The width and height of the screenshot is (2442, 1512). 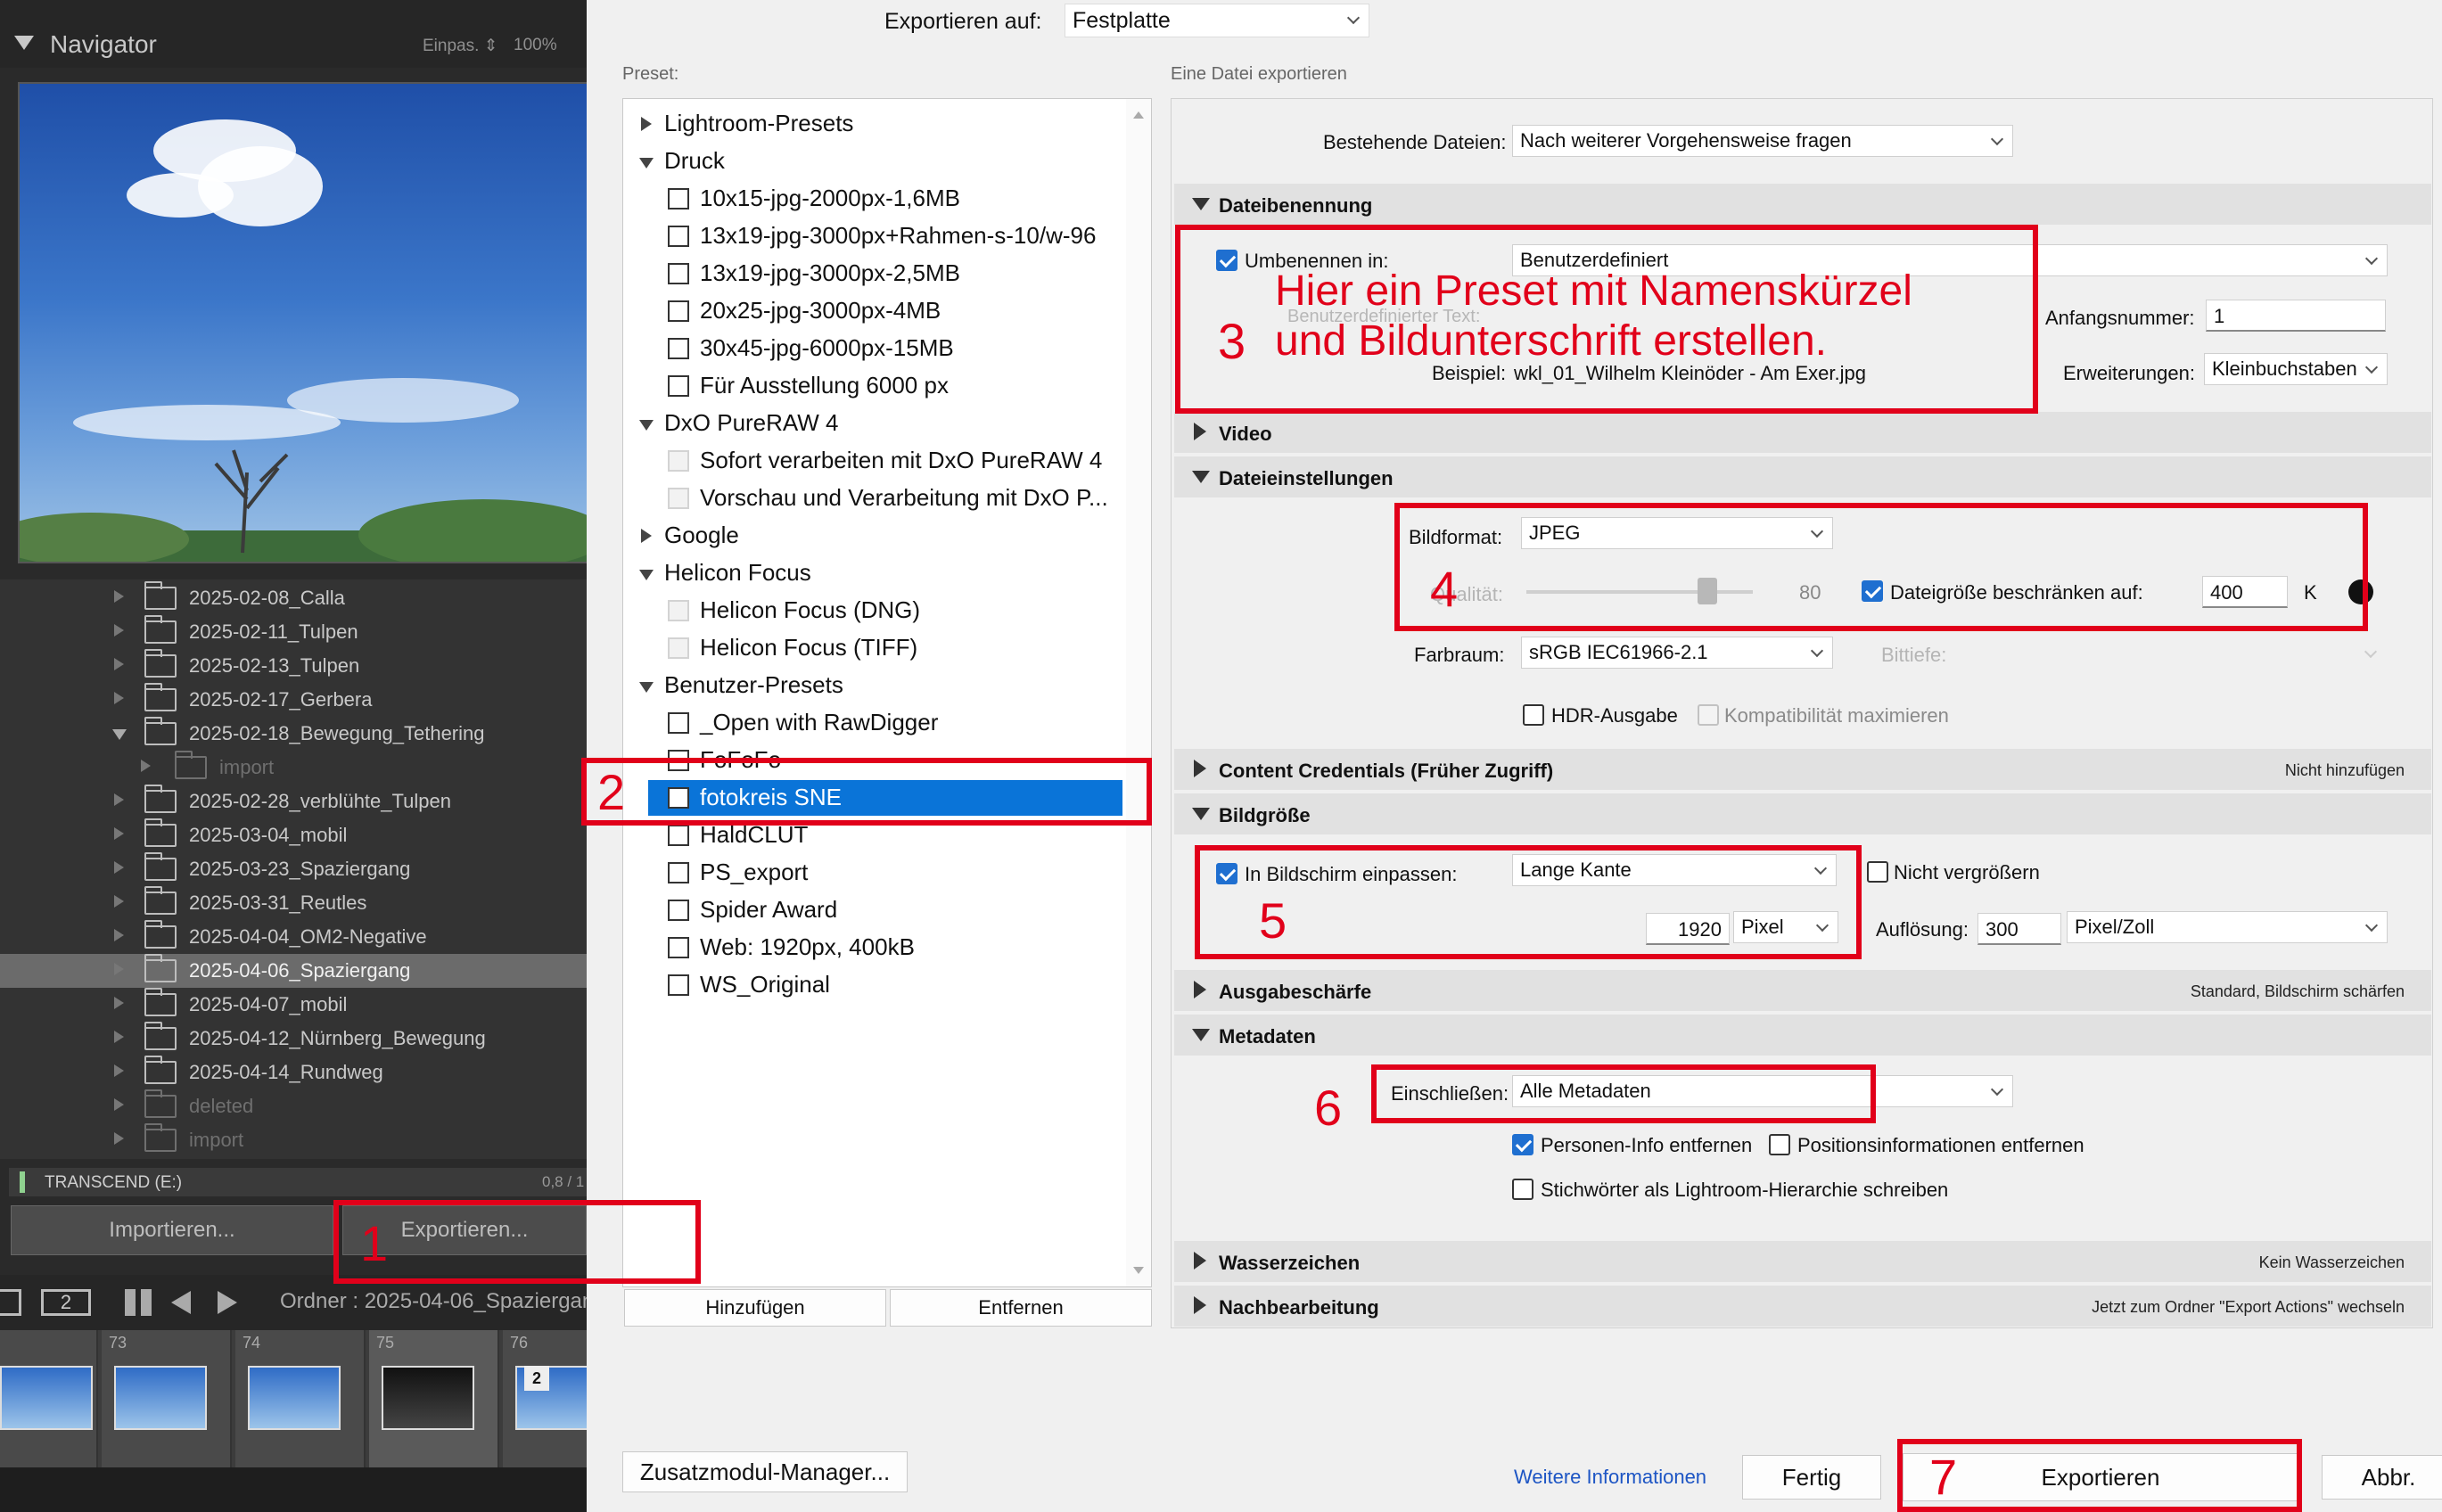 What do you see at coordinates (227, 1302) in the screenshot?
I see `forward-arrow-icon` at bounding box center [227, 1302].